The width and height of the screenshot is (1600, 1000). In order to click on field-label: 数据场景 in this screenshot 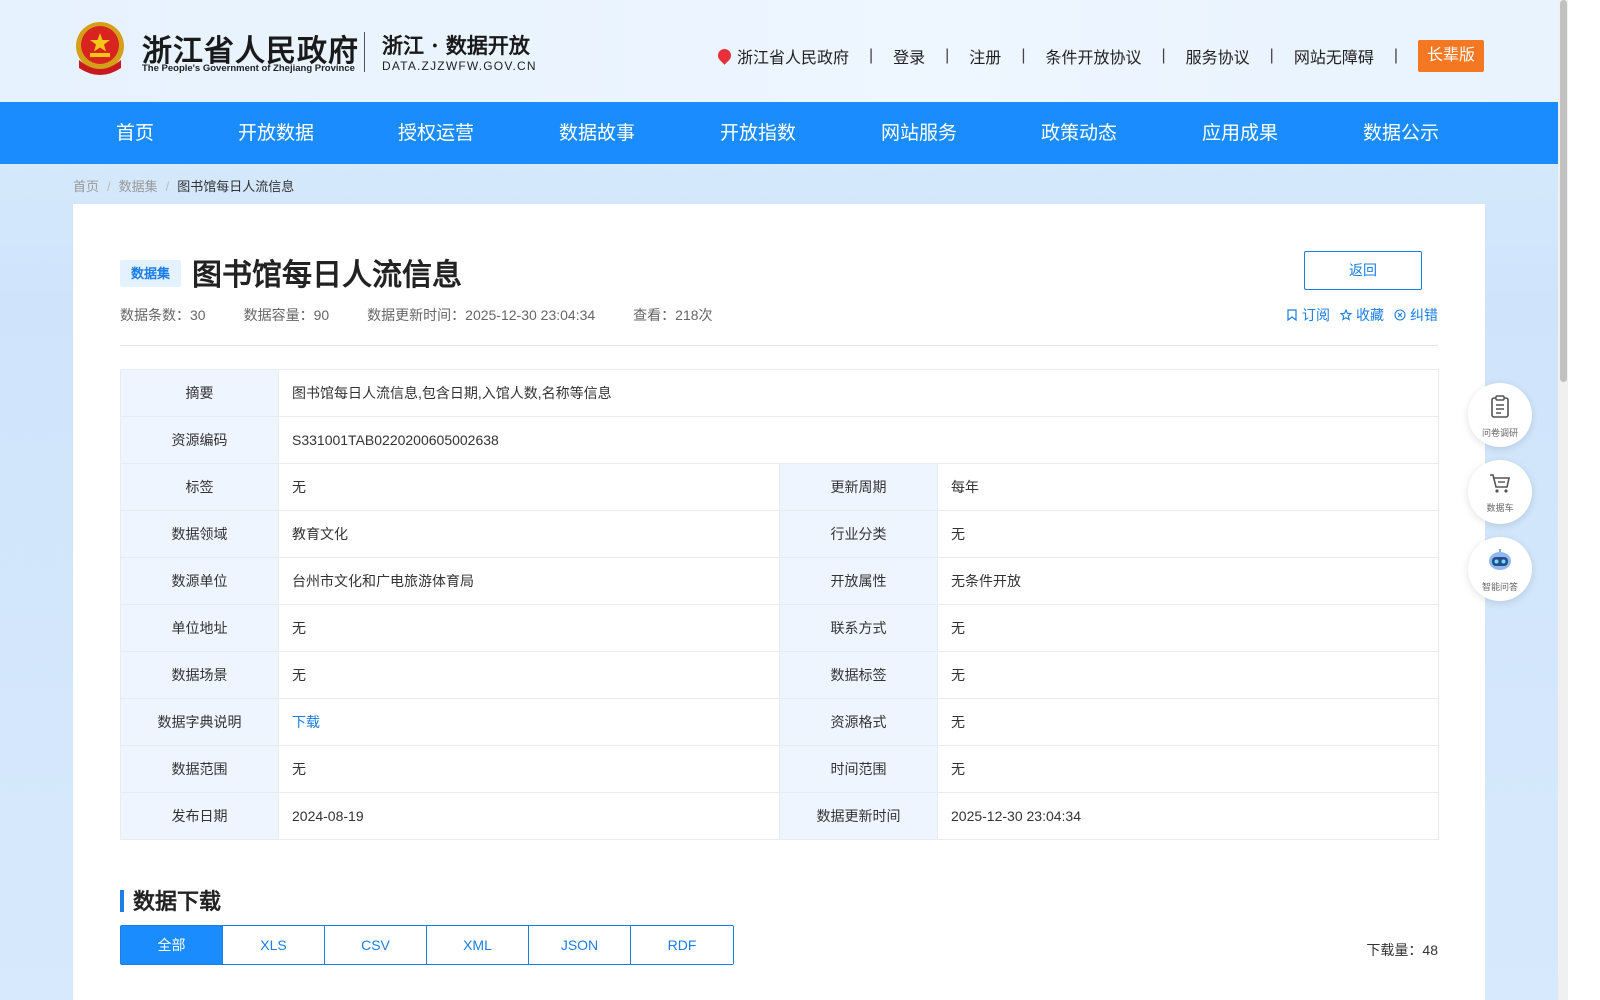, I will do `click(199, 675)`.